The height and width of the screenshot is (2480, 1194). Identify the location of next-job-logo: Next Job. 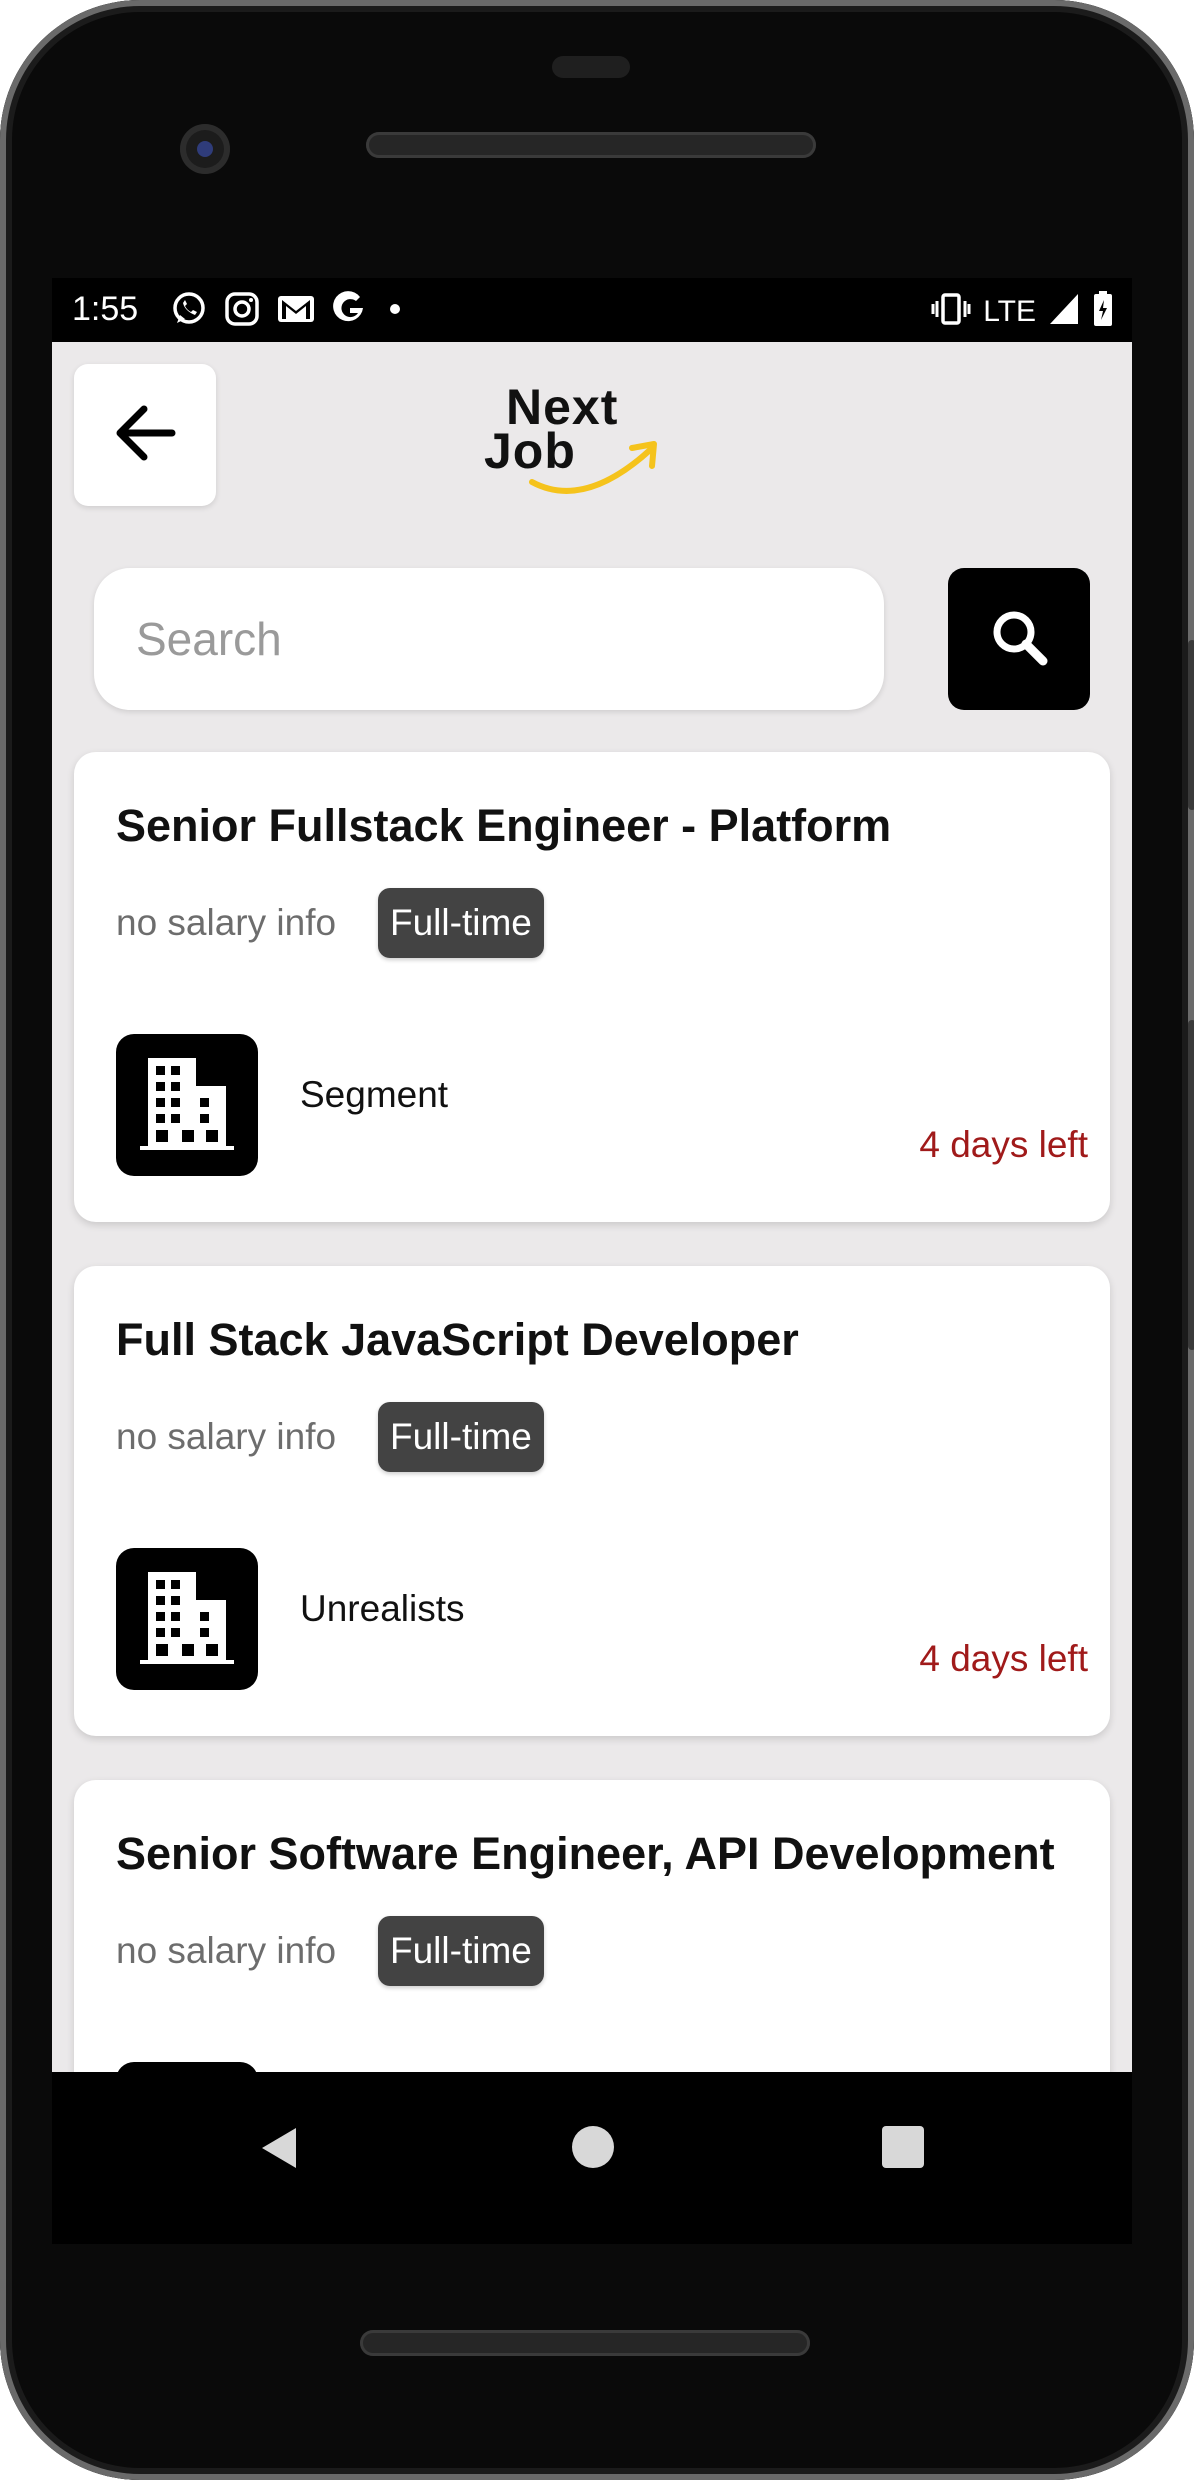
(574, 438).